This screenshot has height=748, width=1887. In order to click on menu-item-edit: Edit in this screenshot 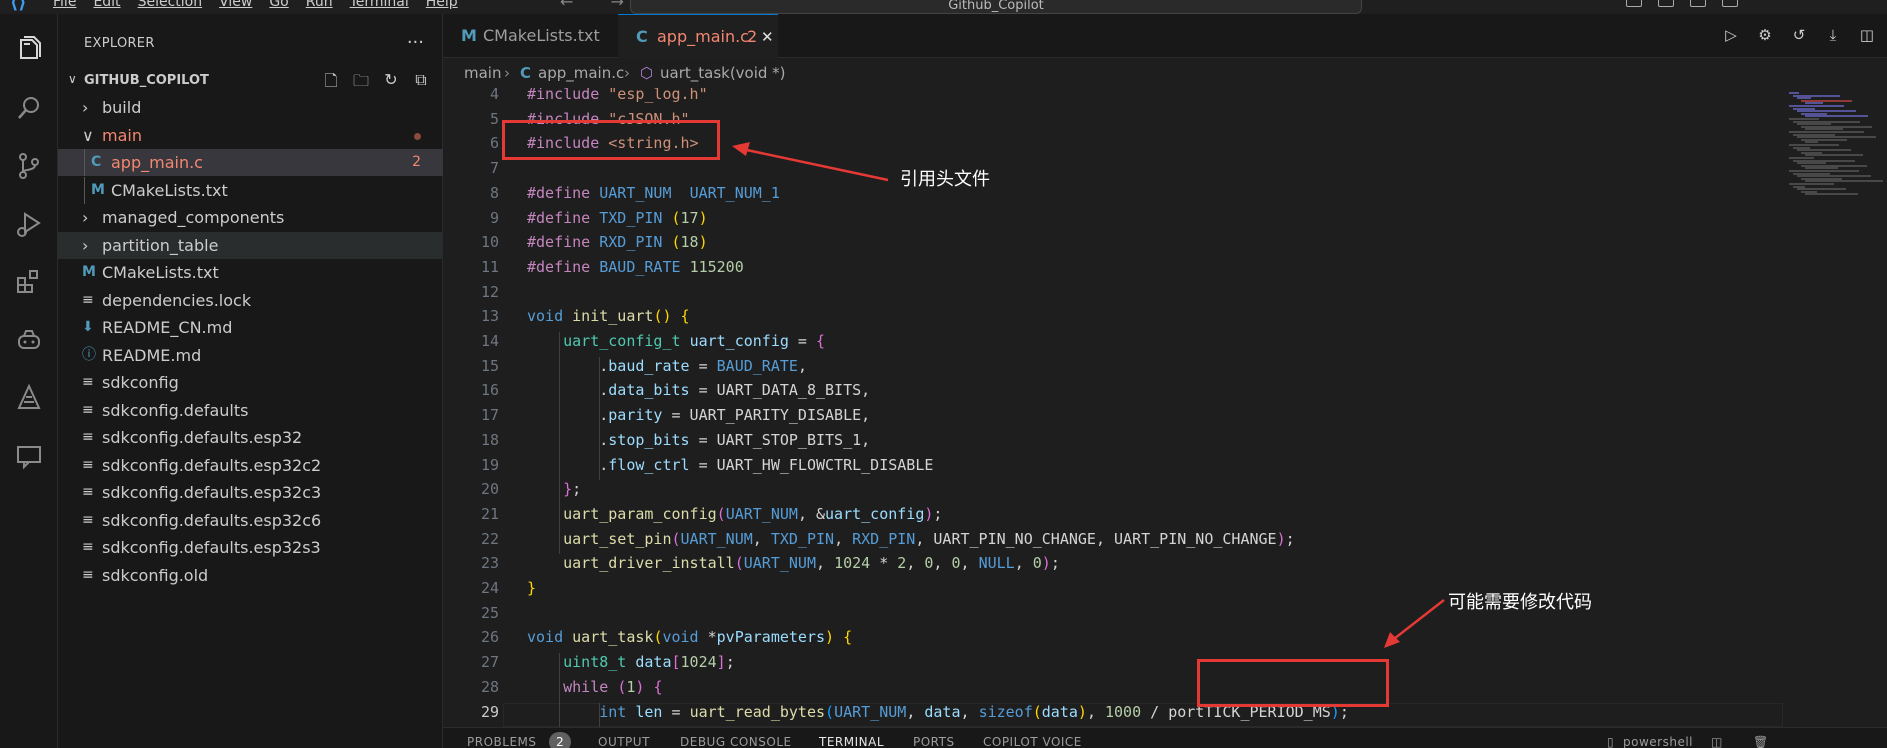, I will do `click(106, 5)`.